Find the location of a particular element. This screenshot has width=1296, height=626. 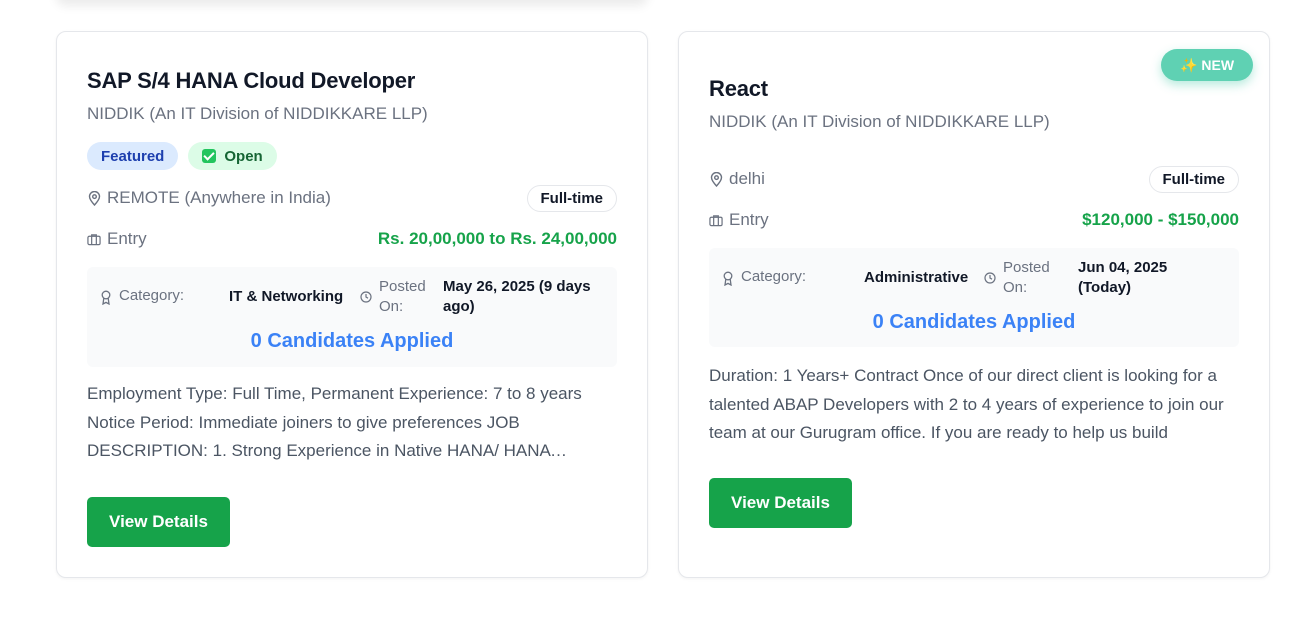

posted-date-line2: (Today) is located at coordinates (1105, 287).